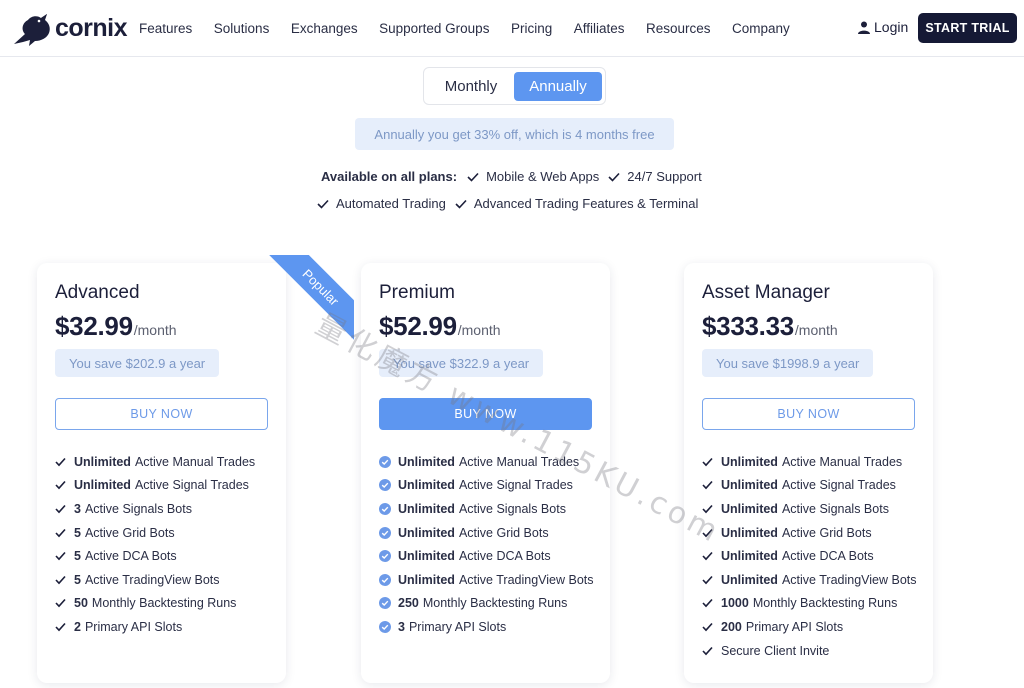  I want to click on raven-icon, so click(32, 30).